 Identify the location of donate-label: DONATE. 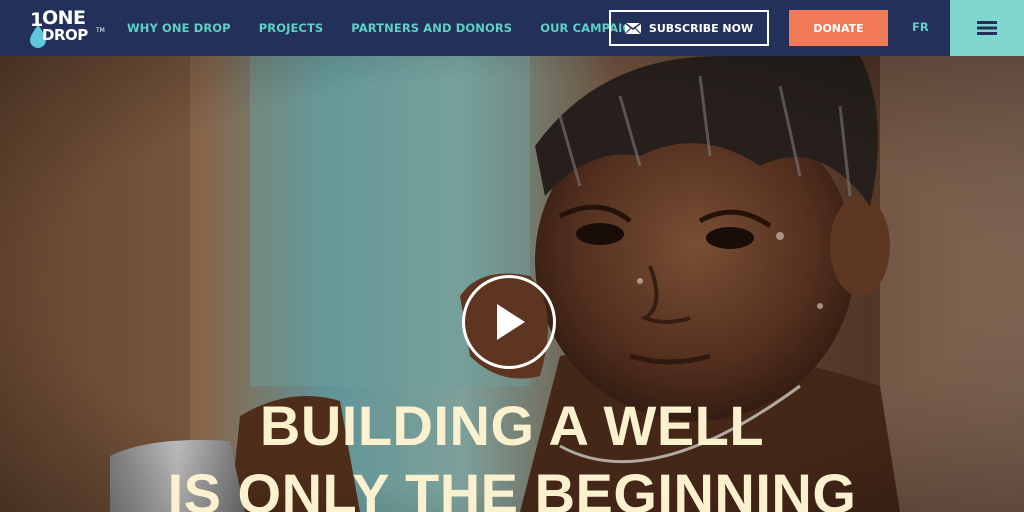
(838, 28).